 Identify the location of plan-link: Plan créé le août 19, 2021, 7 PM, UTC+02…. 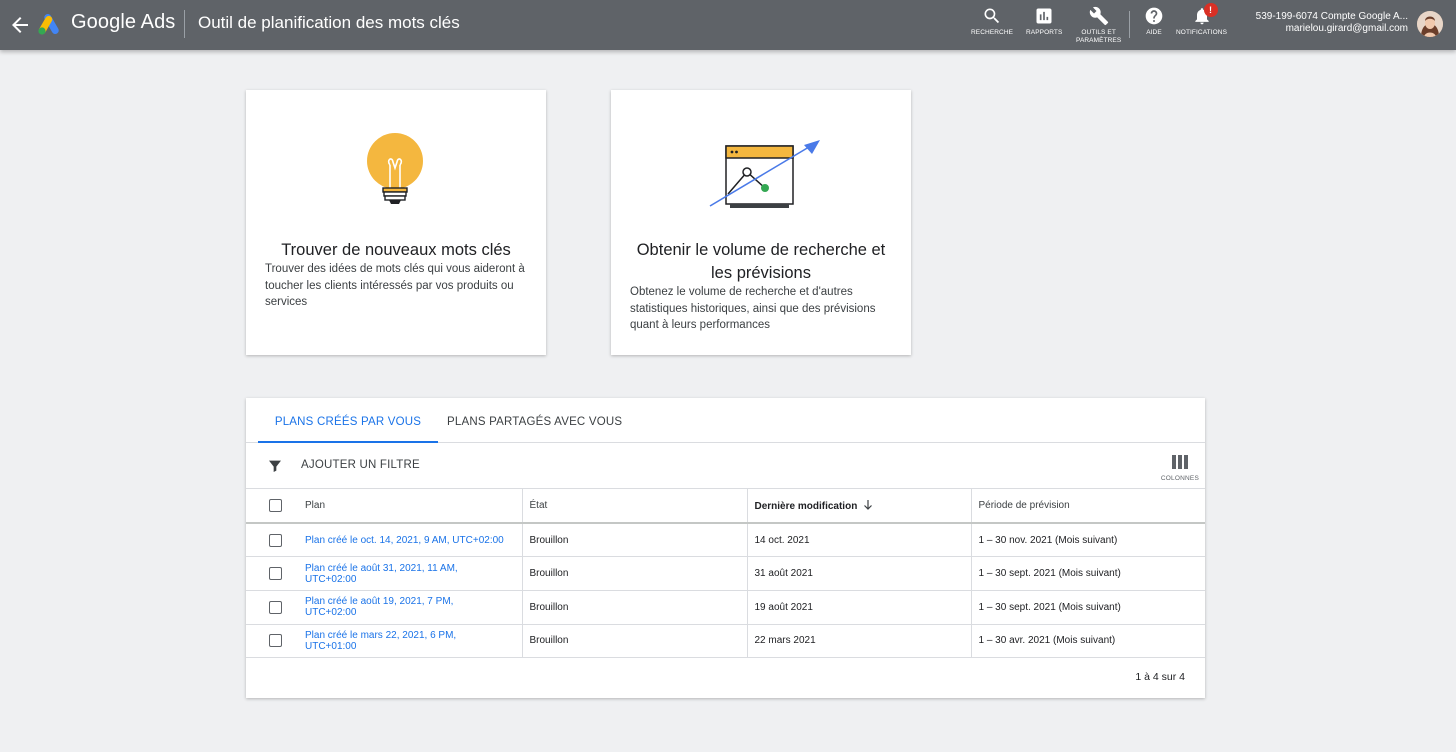
(410, 607).